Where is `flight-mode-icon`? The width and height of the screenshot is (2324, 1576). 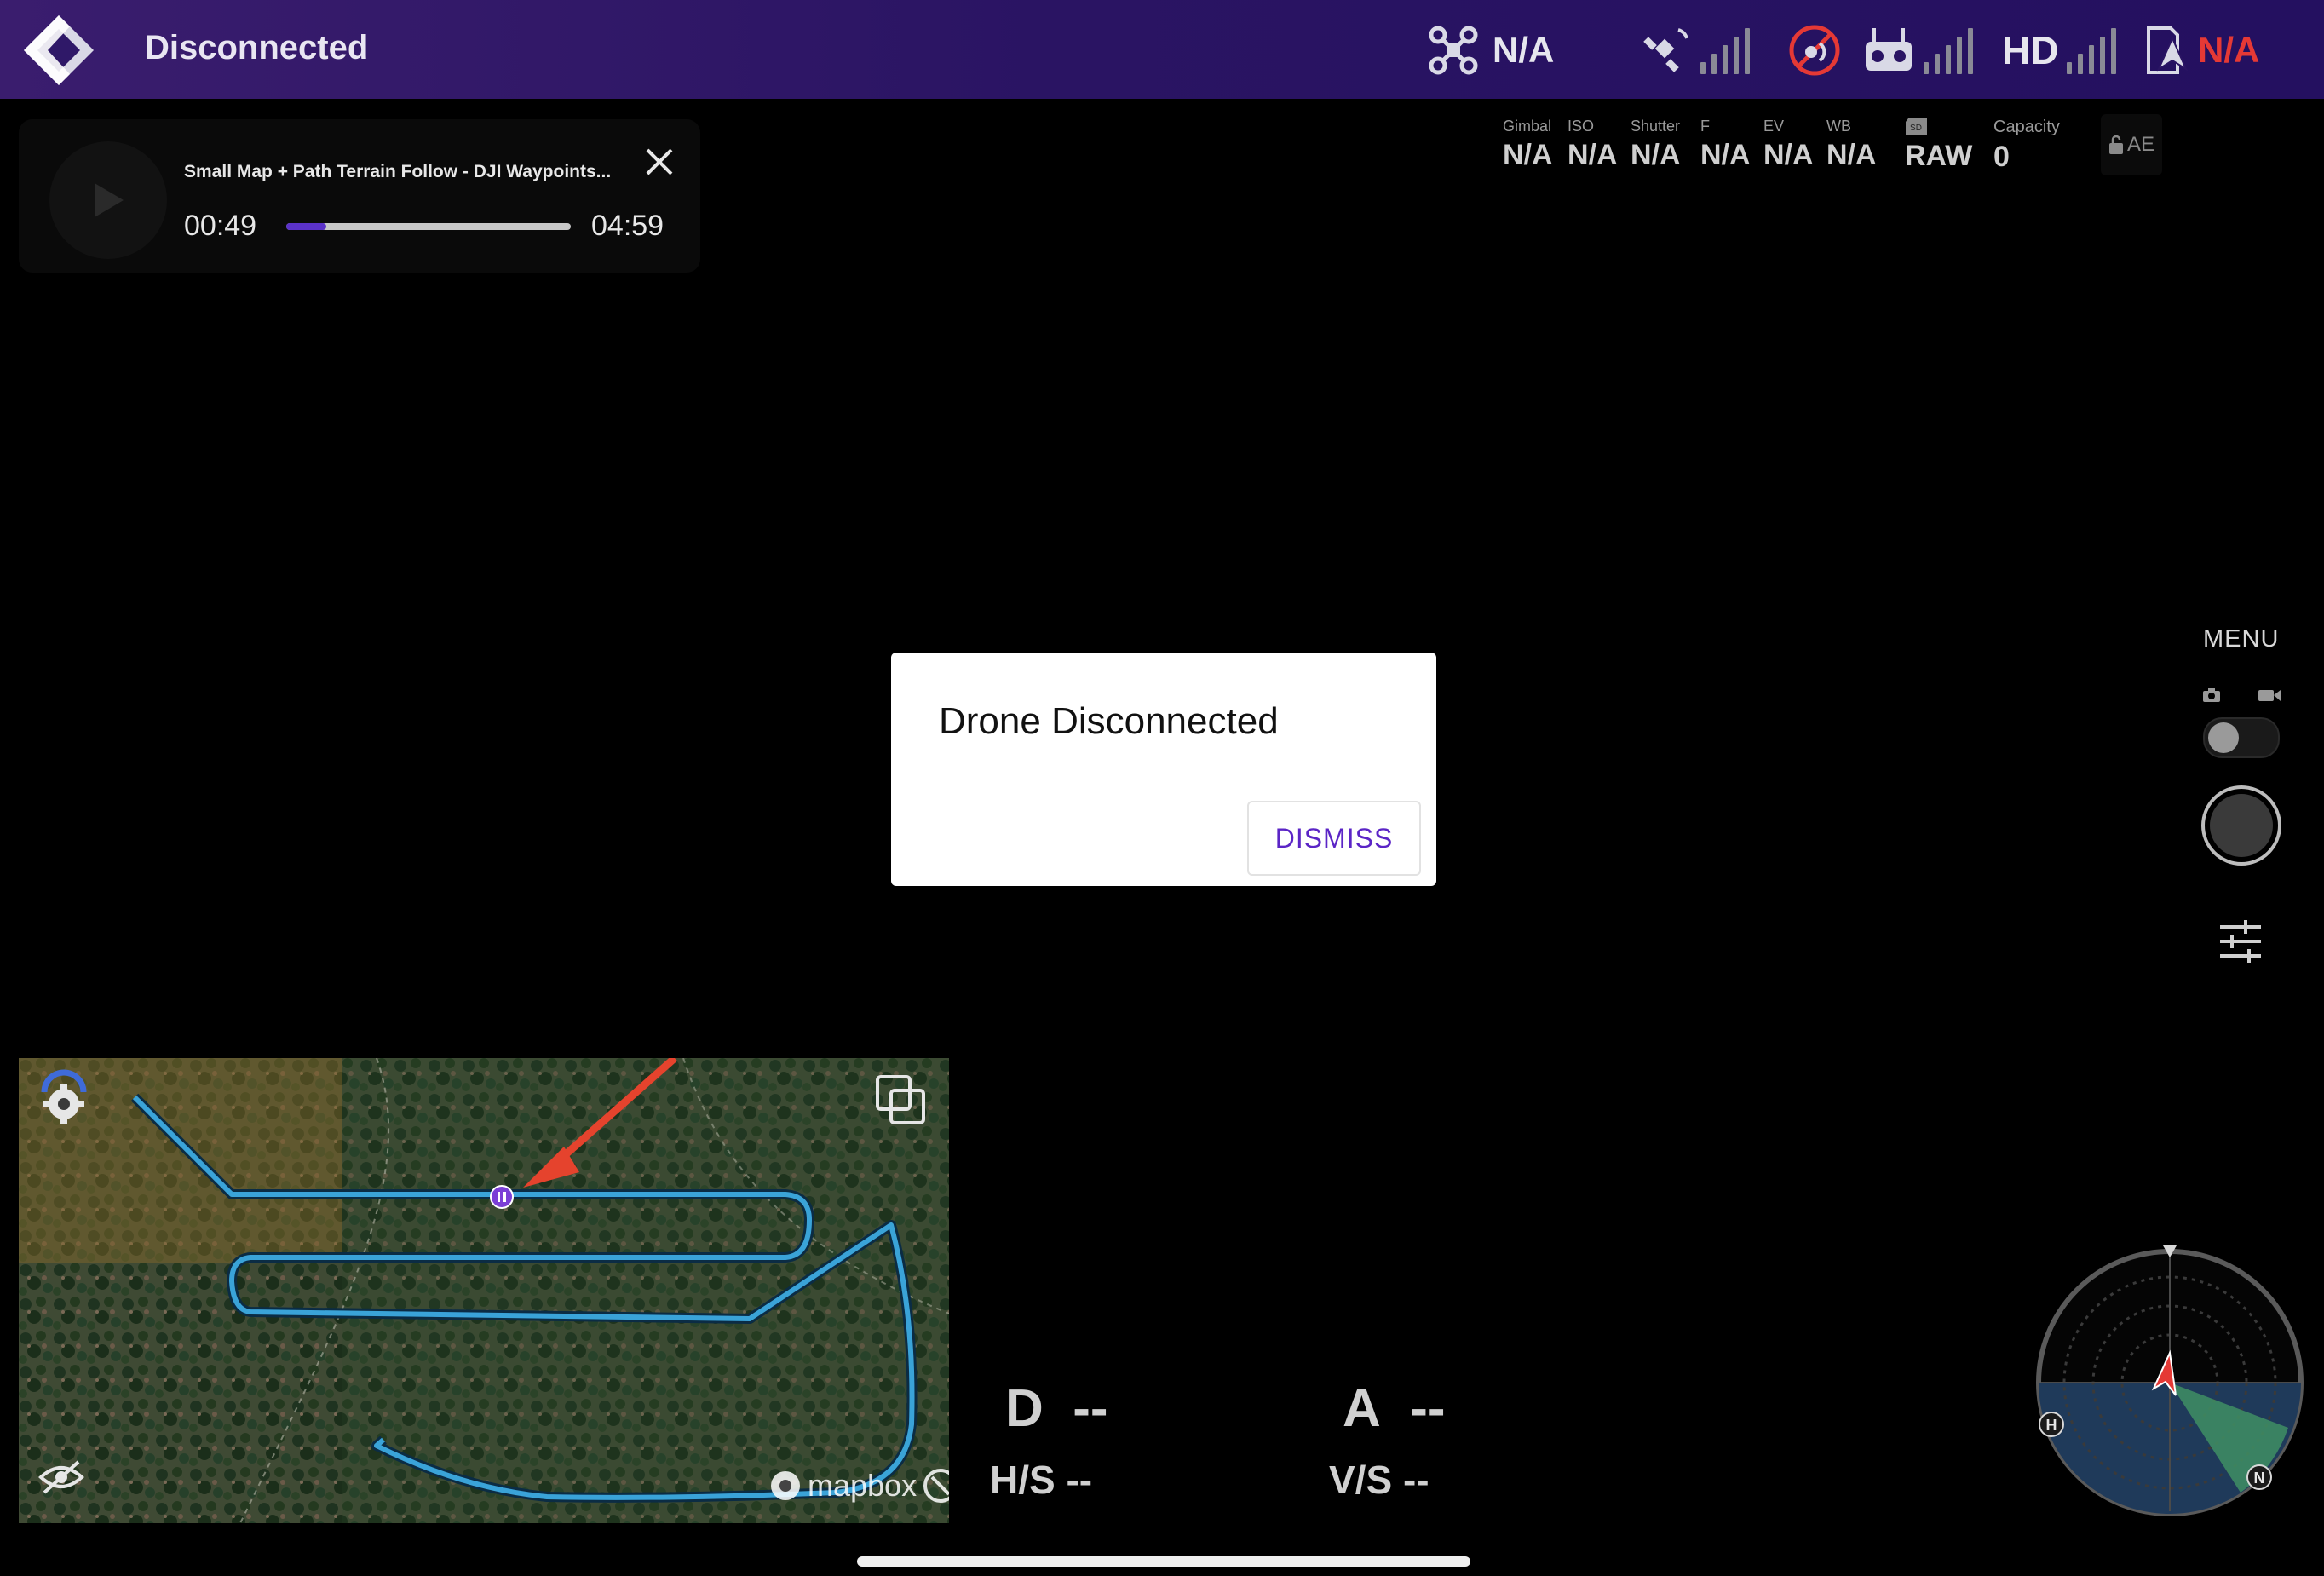
flight-mode-icon is located at coordinates (2168, 50).